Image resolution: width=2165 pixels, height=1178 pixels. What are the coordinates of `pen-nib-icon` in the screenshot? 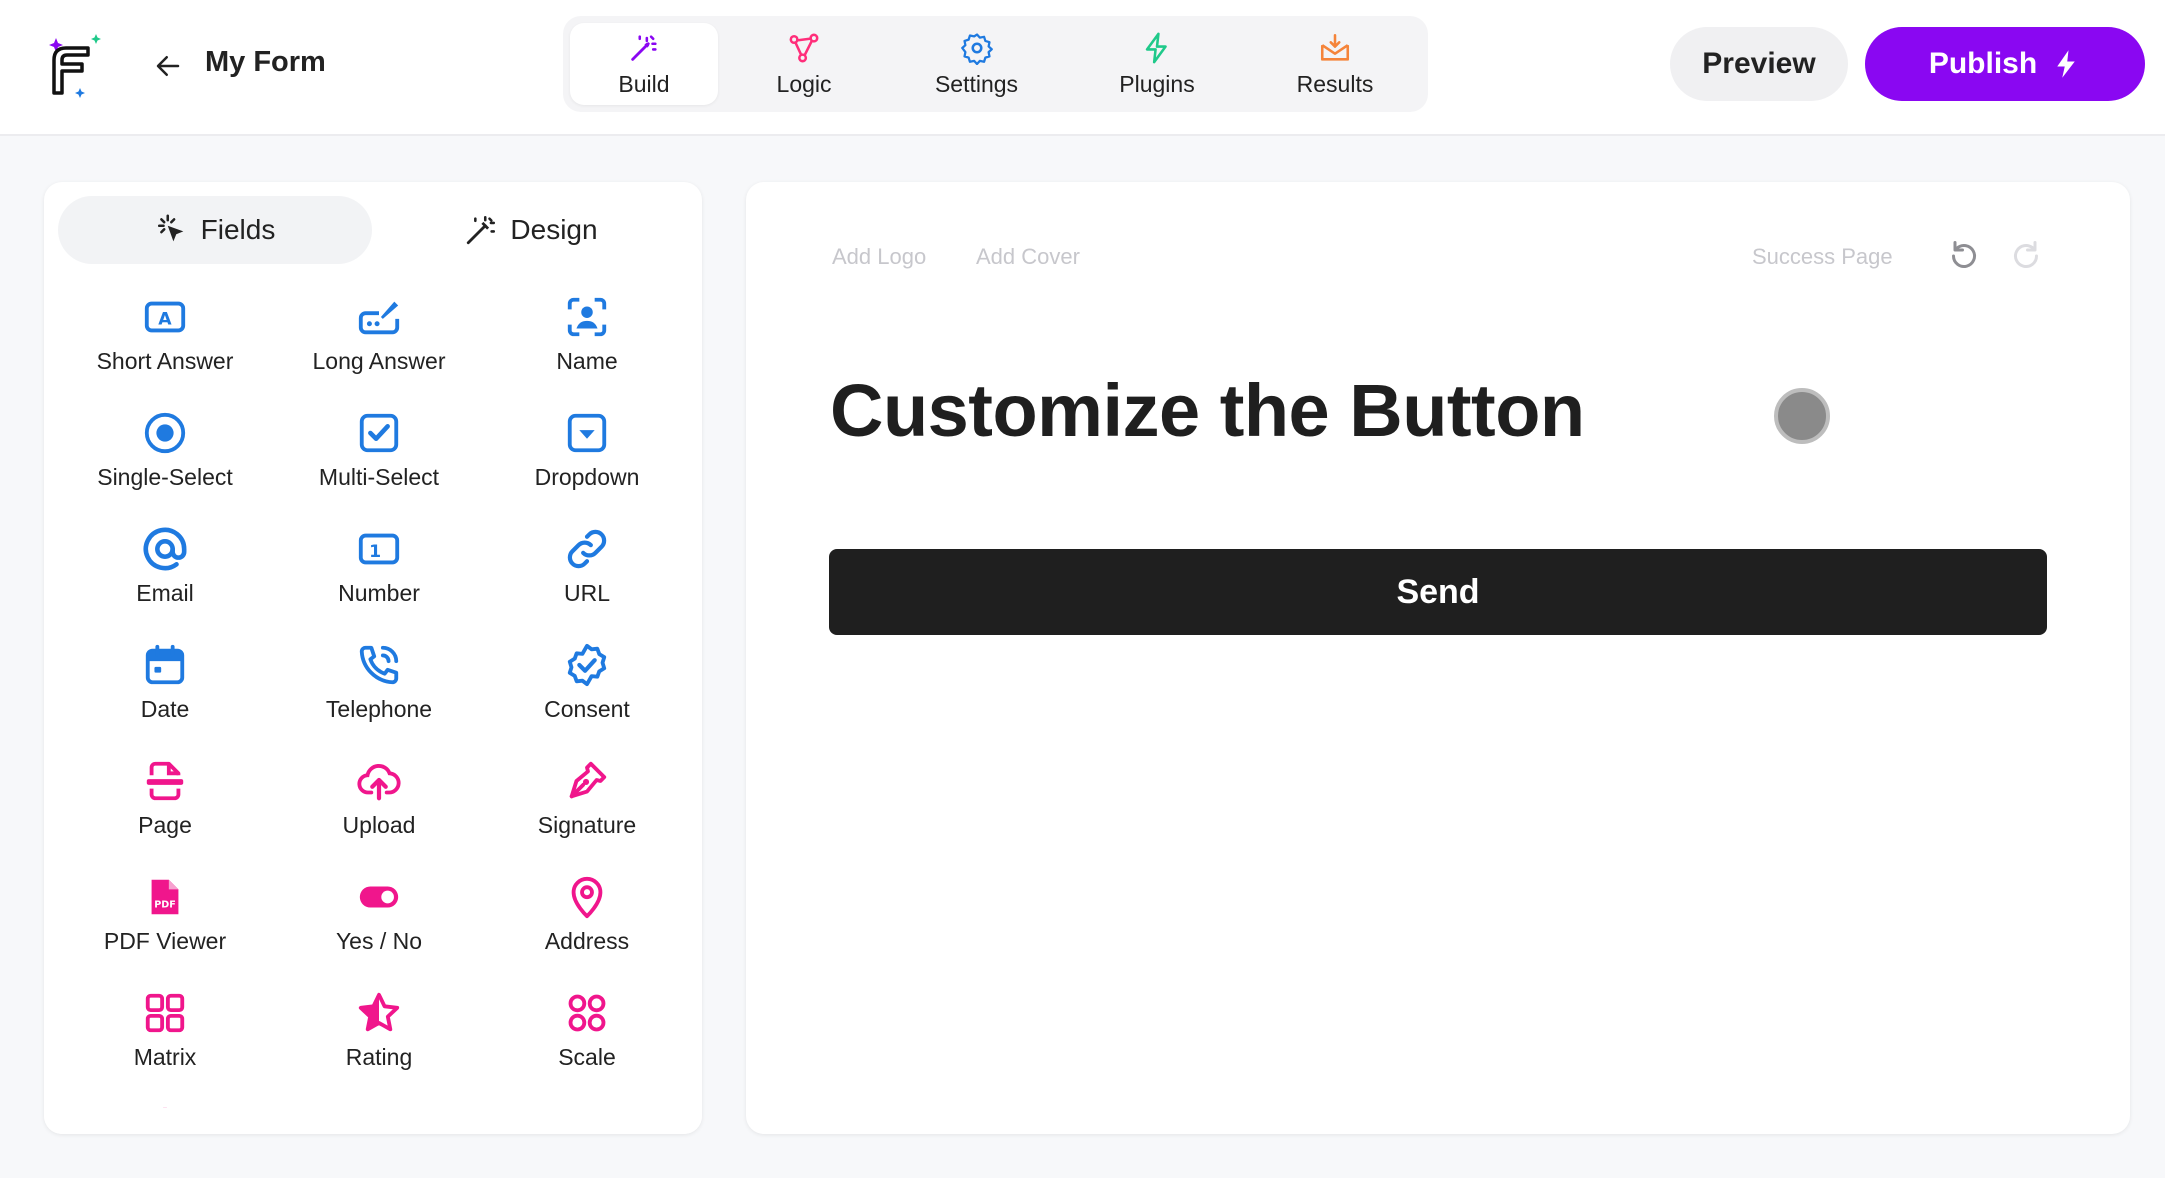 It's located at (588, 780).